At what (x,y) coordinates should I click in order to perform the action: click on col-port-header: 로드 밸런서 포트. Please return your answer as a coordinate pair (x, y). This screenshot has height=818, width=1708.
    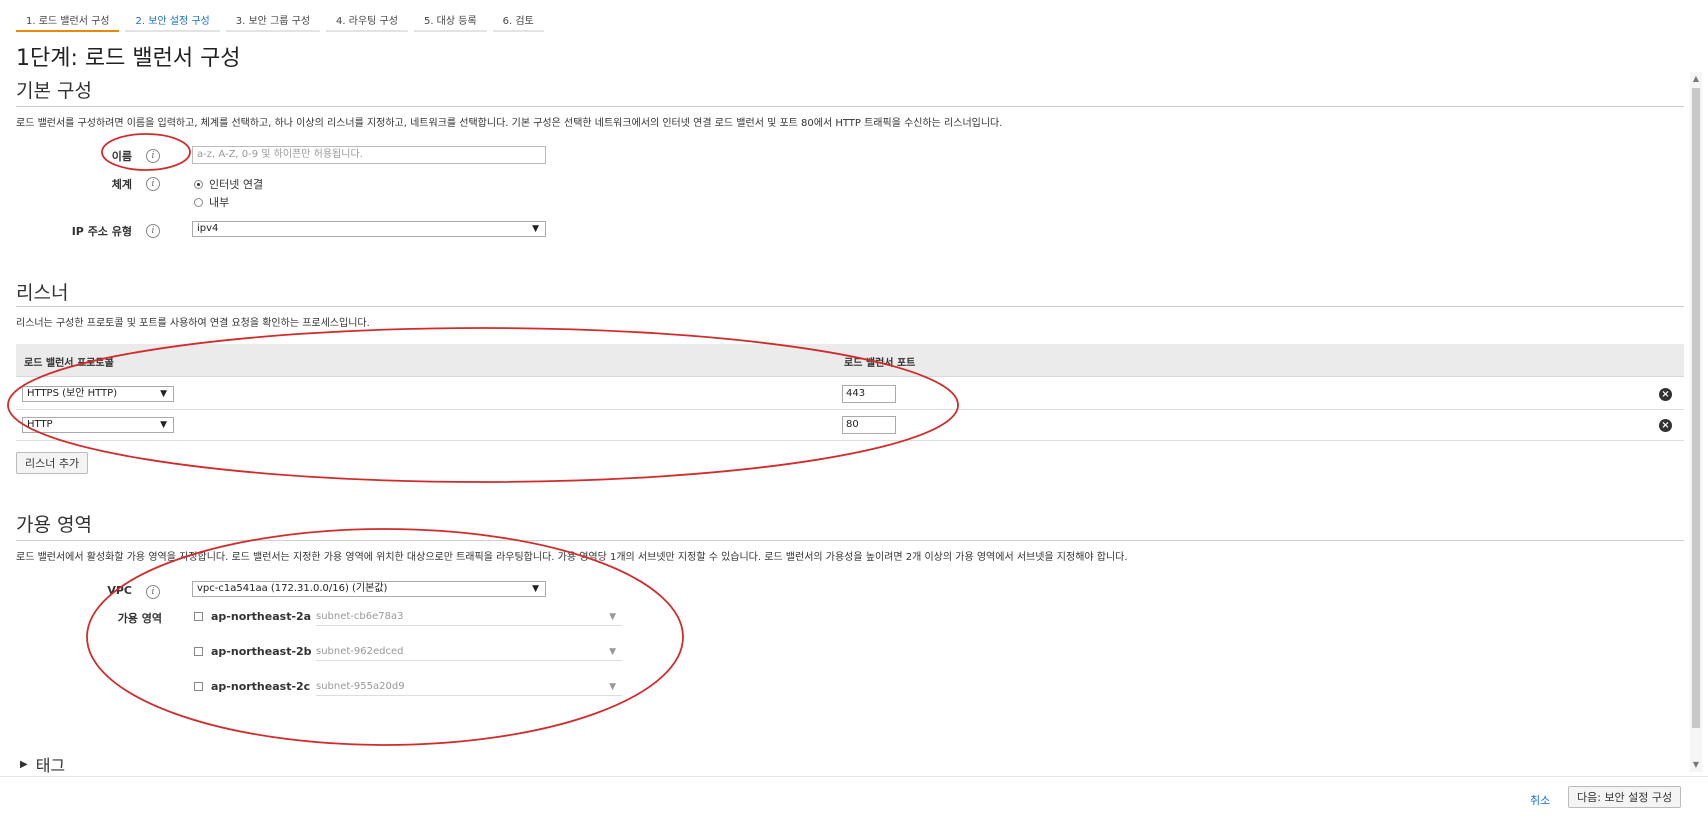
    Looking at the image, I should click on (880, 363).